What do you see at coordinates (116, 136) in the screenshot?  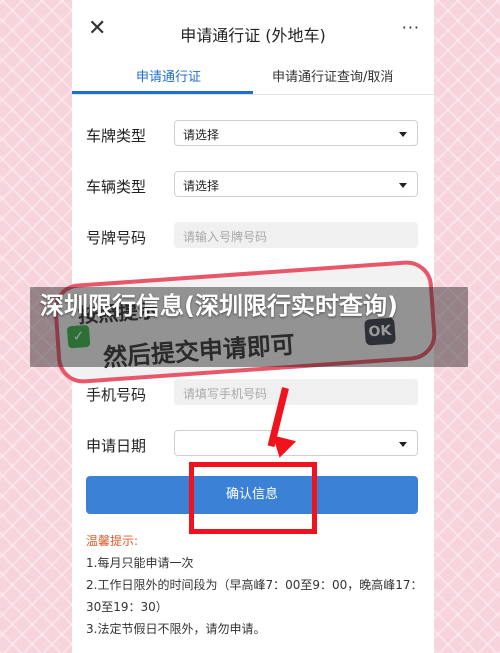 I see `plate-type-label: 车牌类型` at bounding box center [116, 136].